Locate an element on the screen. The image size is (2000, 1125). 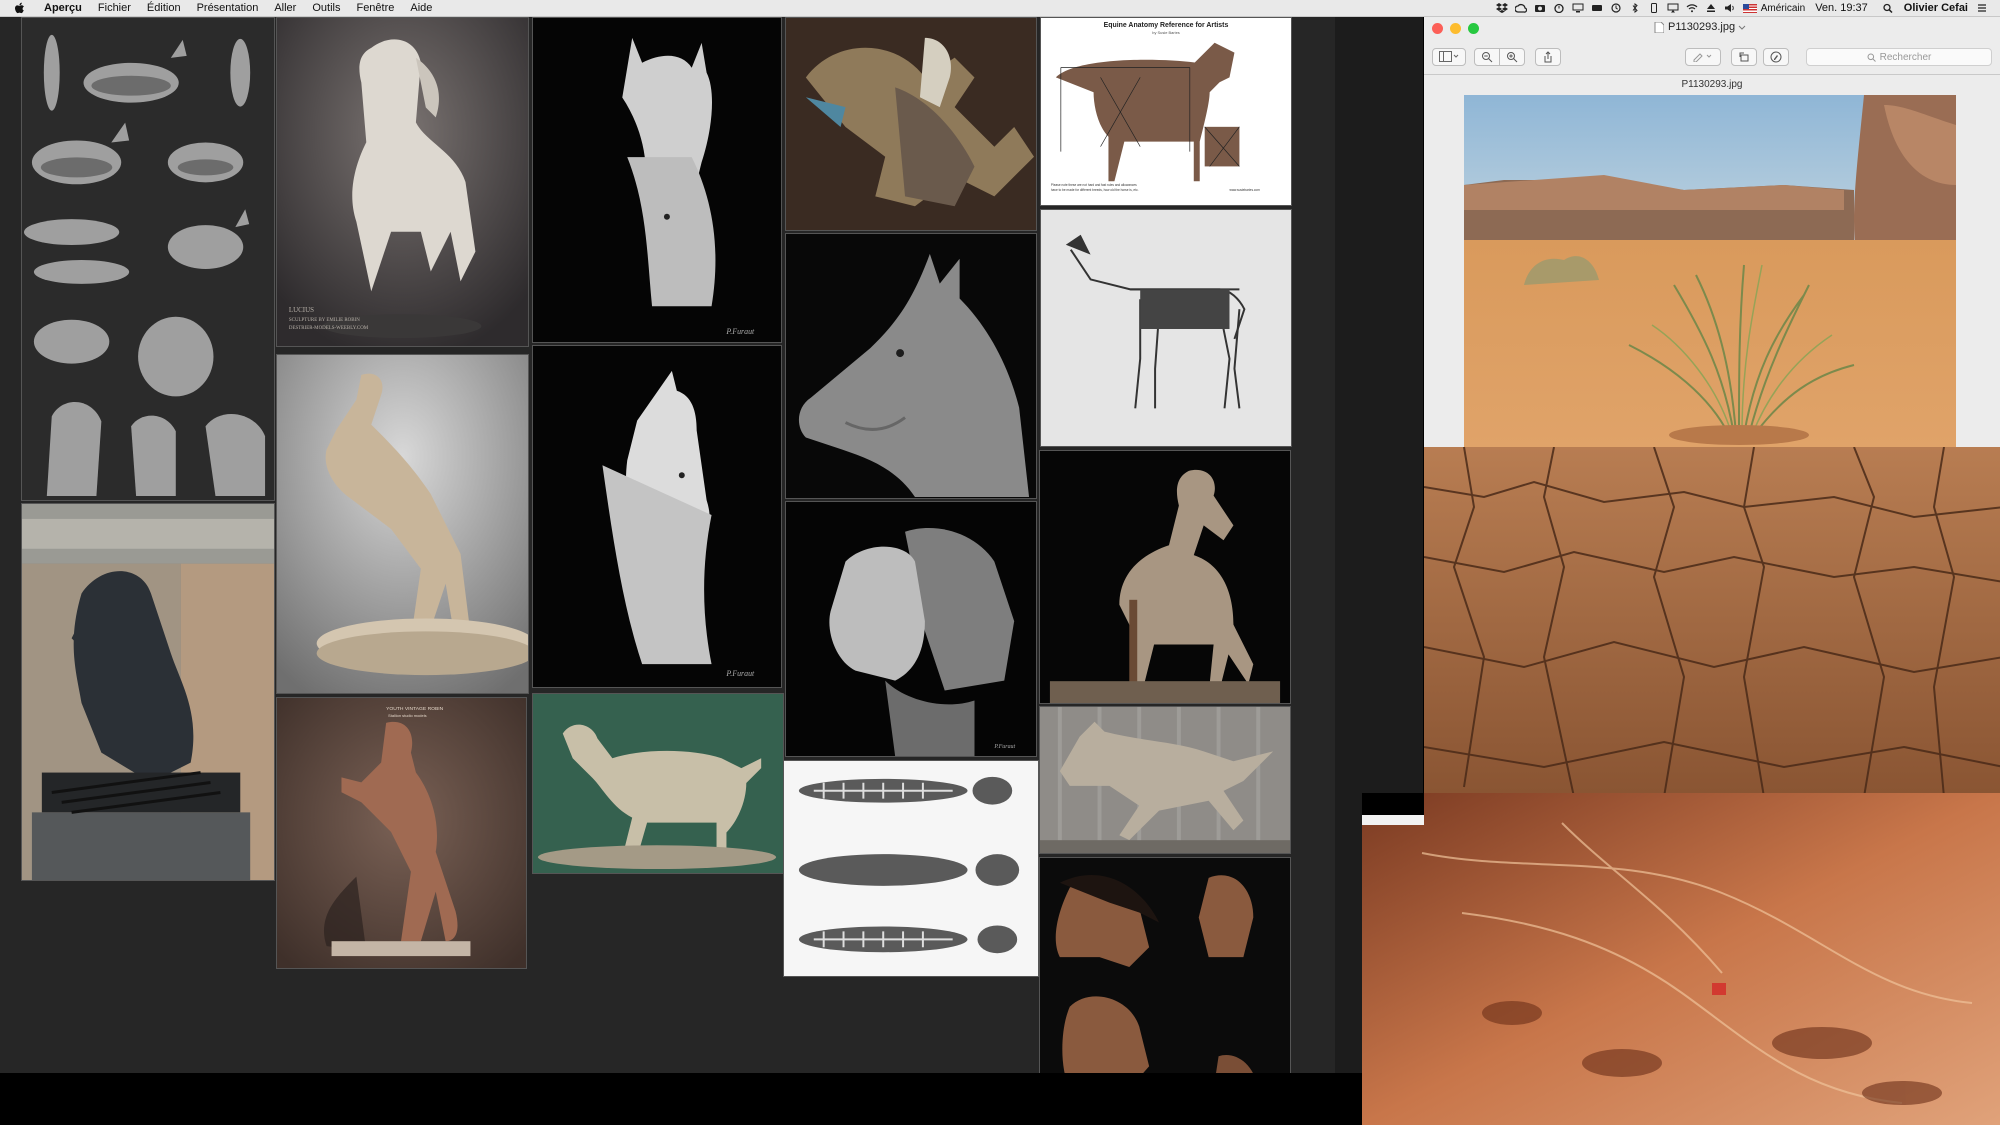
preview-window: P1130293.jpg Rechercher P1130293.jpg is located at coordinates (1712, 232).